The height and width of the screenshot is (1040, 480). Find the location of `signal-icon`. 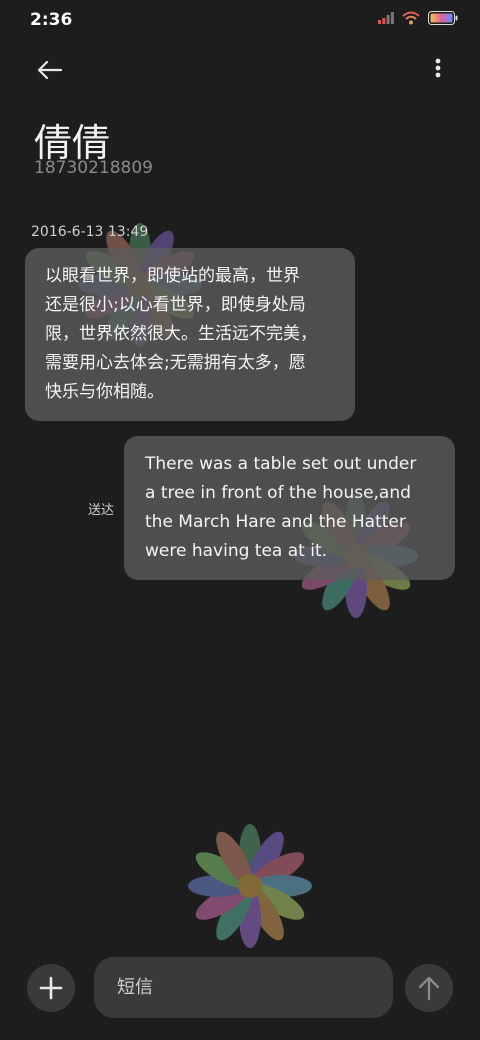

signal-icon is located at coordinates (386, 18).